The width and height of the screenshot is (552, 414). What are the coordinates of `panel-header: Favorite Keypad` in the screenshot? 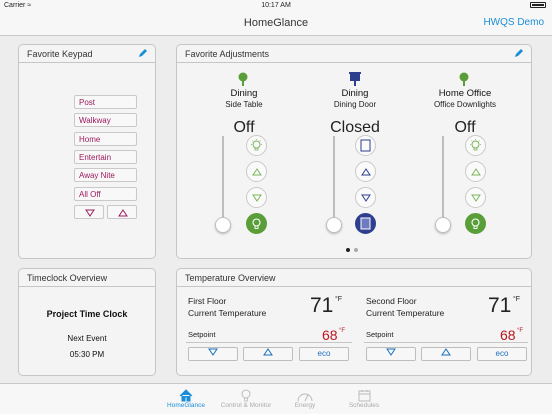 It's located at (87, 54).